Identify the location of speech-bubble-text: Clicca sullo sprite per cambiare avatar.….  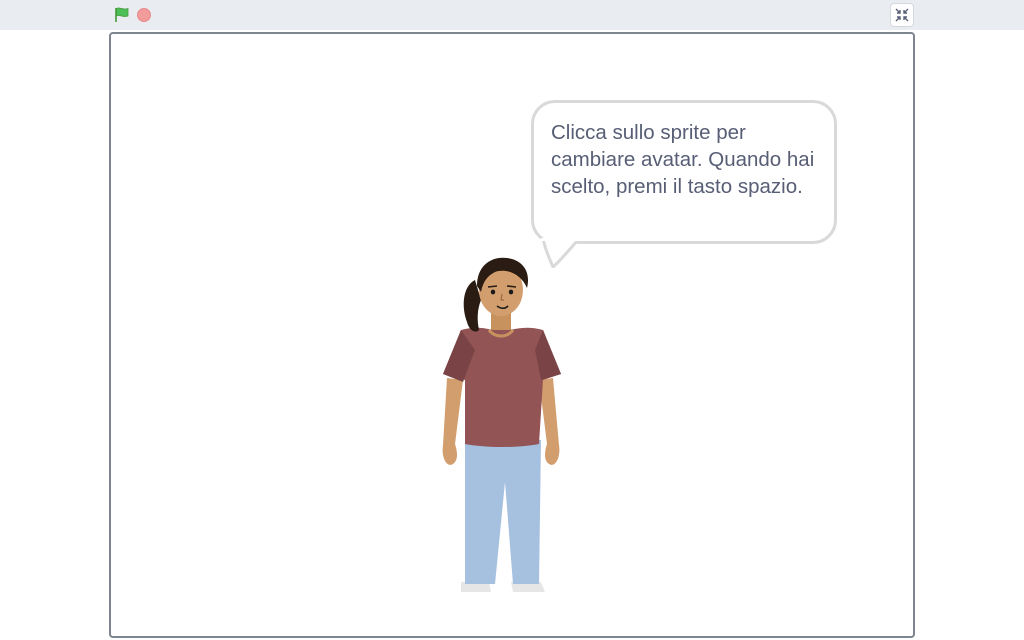
(683, 159).